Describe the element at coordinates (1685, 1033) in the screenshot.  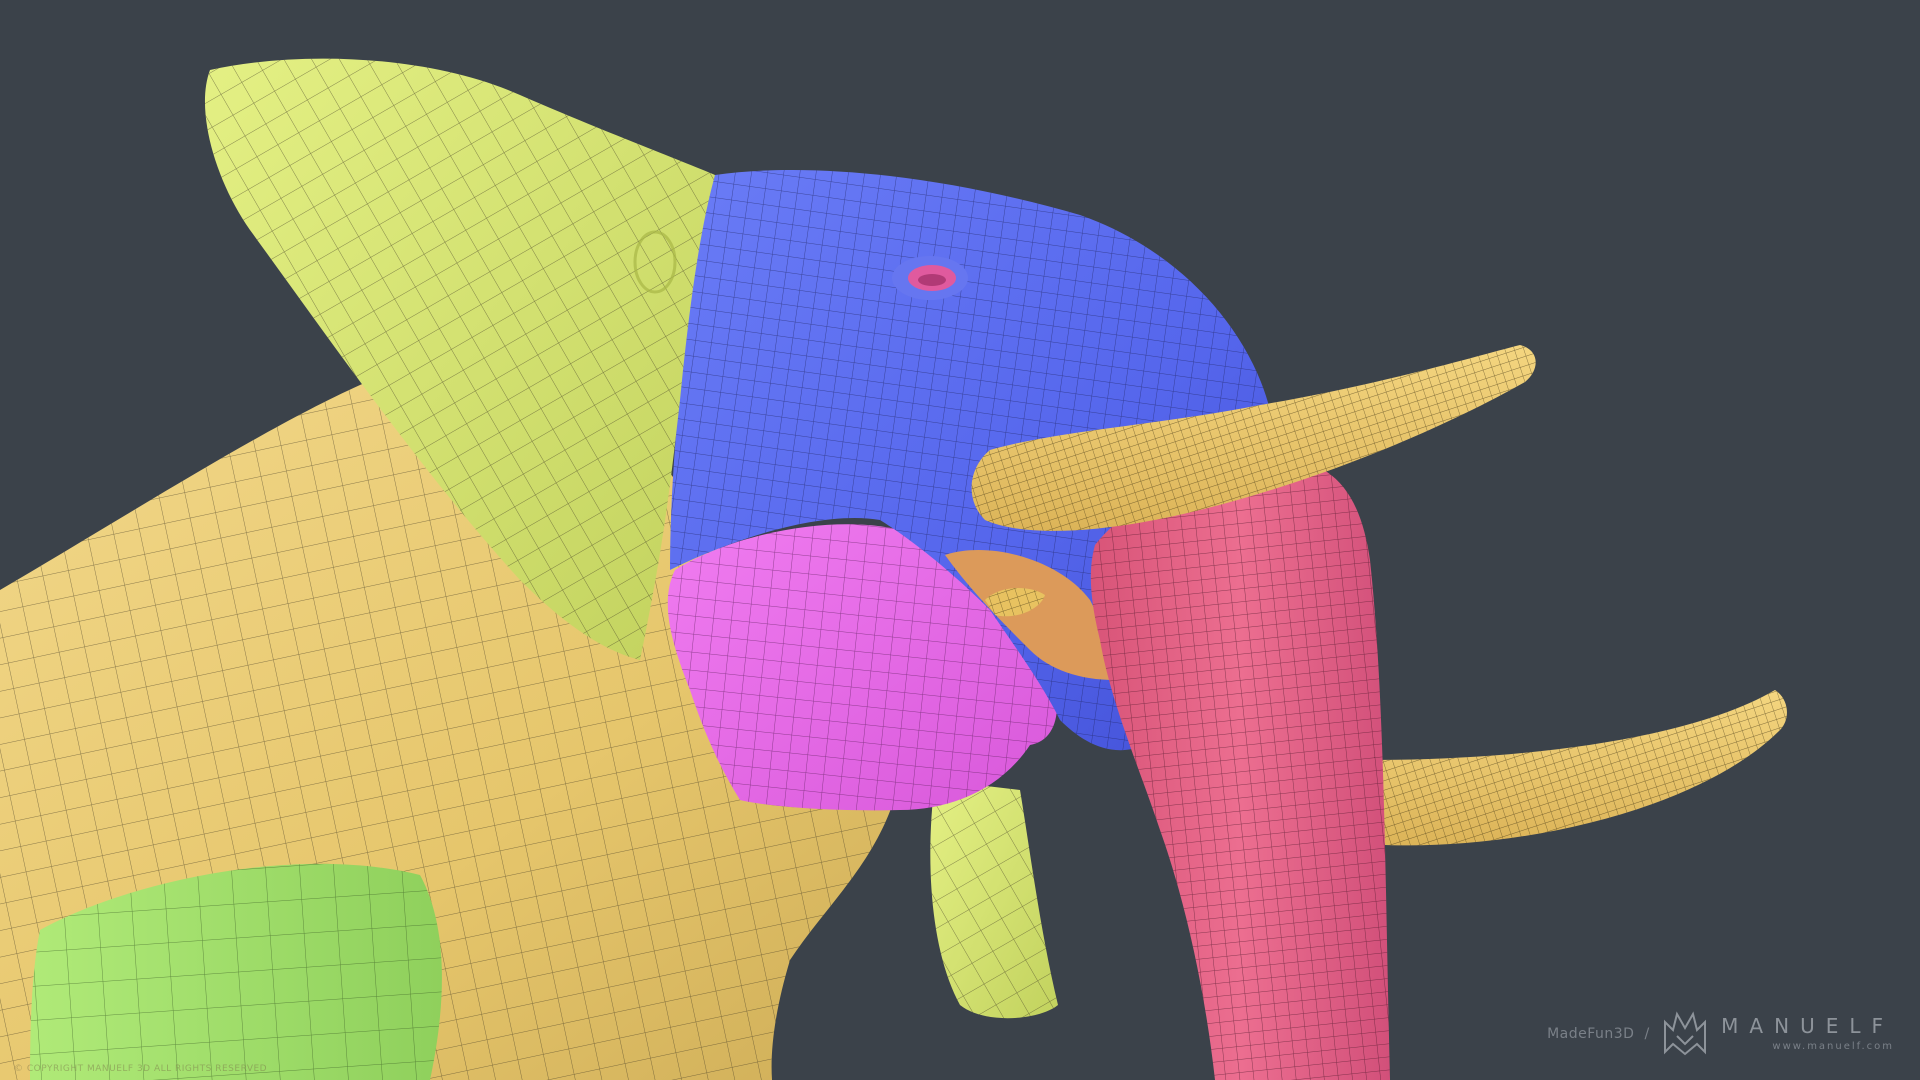
I see `manuelf-logo-icon` at that location.